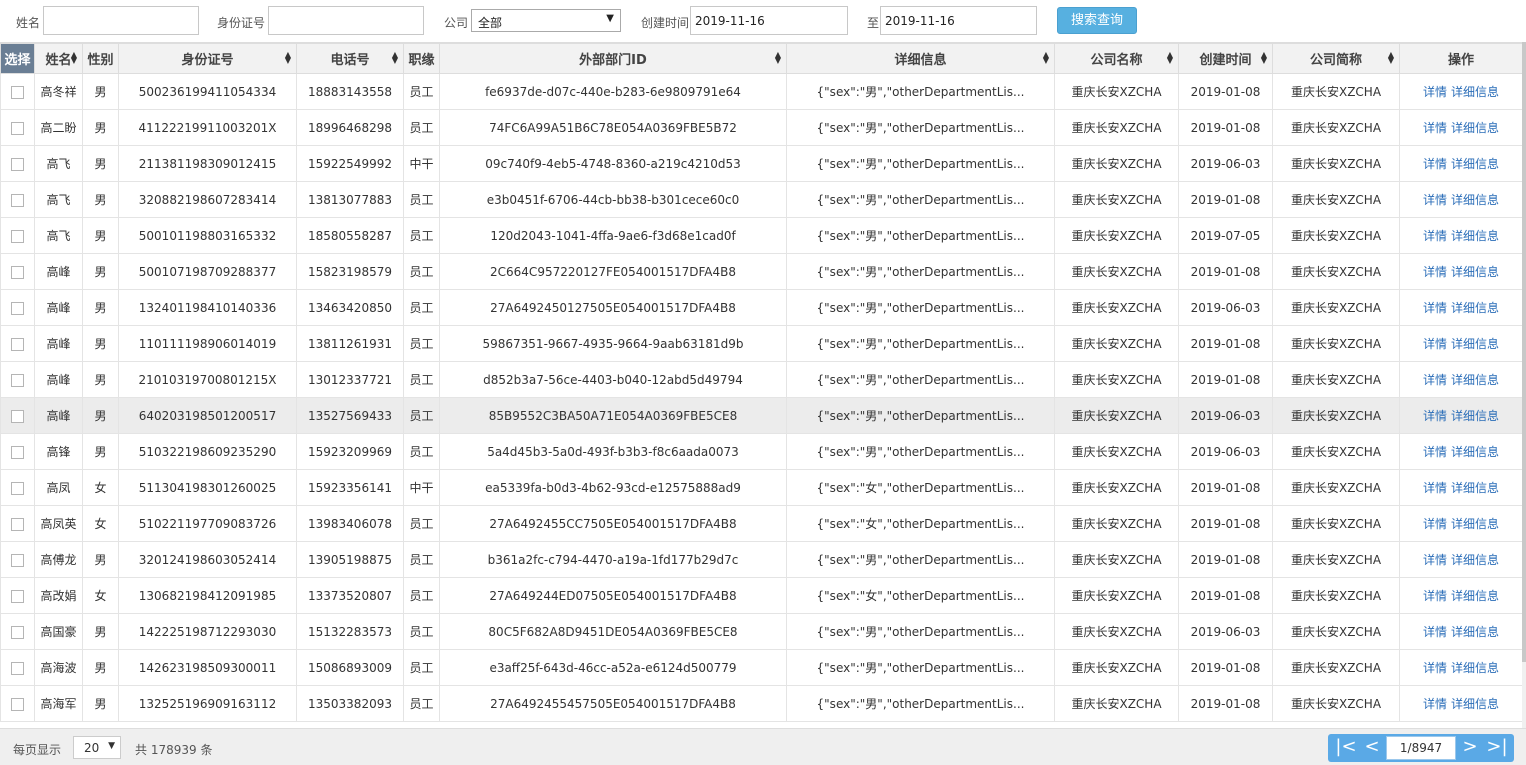 The height and width of the screenshot is (765, 1526). What do you see at coordinates (207, 58) in the screenshot?
I see `column-header: 身份证号 ▲ ▼` at bounding box center [207, 58].